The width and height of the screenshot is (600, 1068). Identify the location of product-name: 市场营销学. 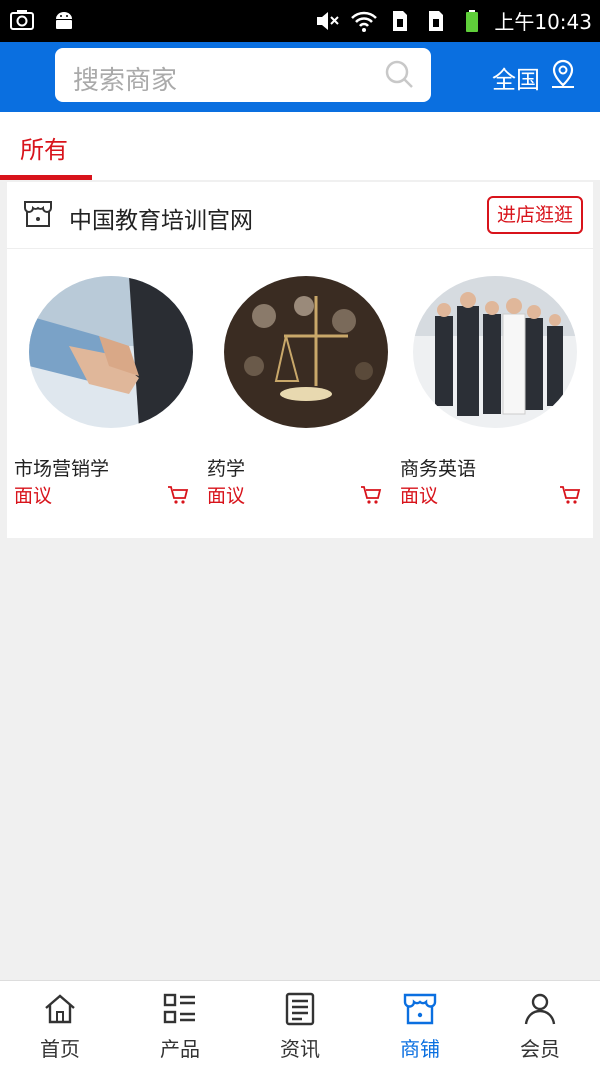
(62, 469).